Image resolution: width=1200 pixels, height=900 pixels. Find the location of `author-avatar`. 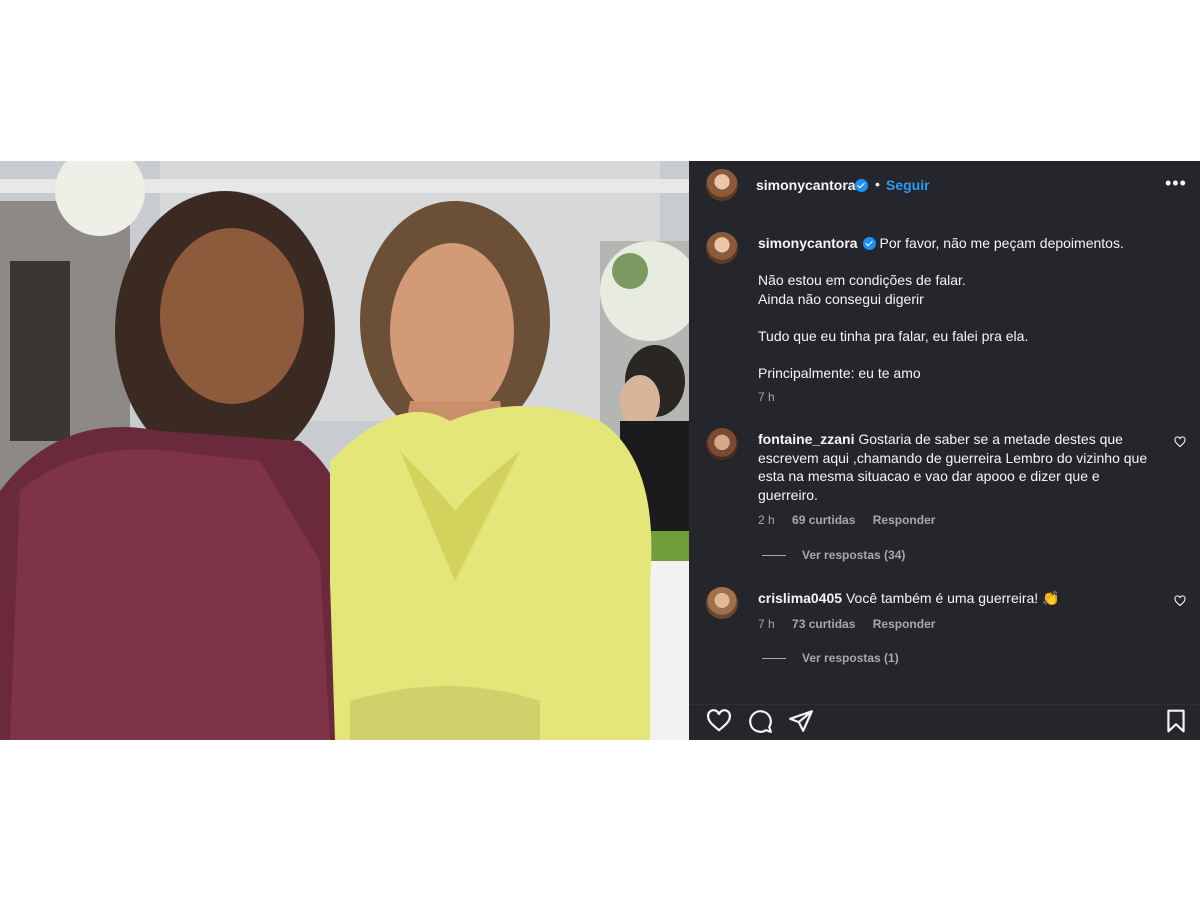

author-avatar is located at coordinates (722, 185).